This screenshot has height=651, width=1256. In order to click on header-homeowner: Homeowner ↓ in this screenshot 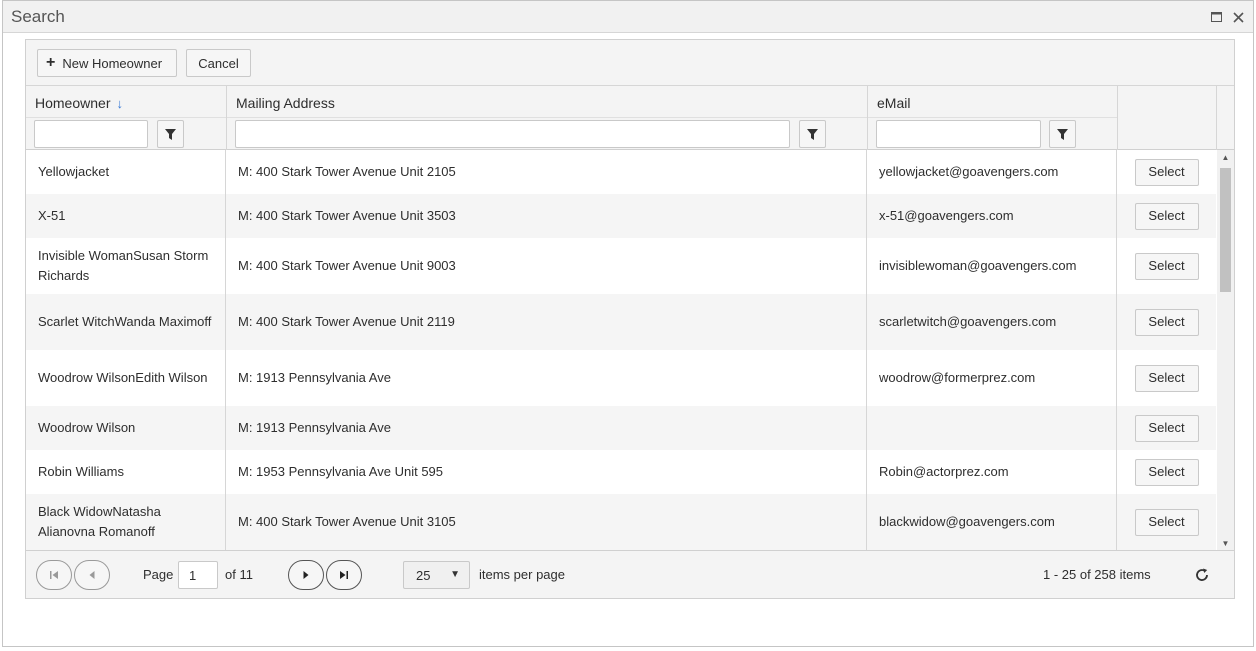, I will do `click(126, 118)`.